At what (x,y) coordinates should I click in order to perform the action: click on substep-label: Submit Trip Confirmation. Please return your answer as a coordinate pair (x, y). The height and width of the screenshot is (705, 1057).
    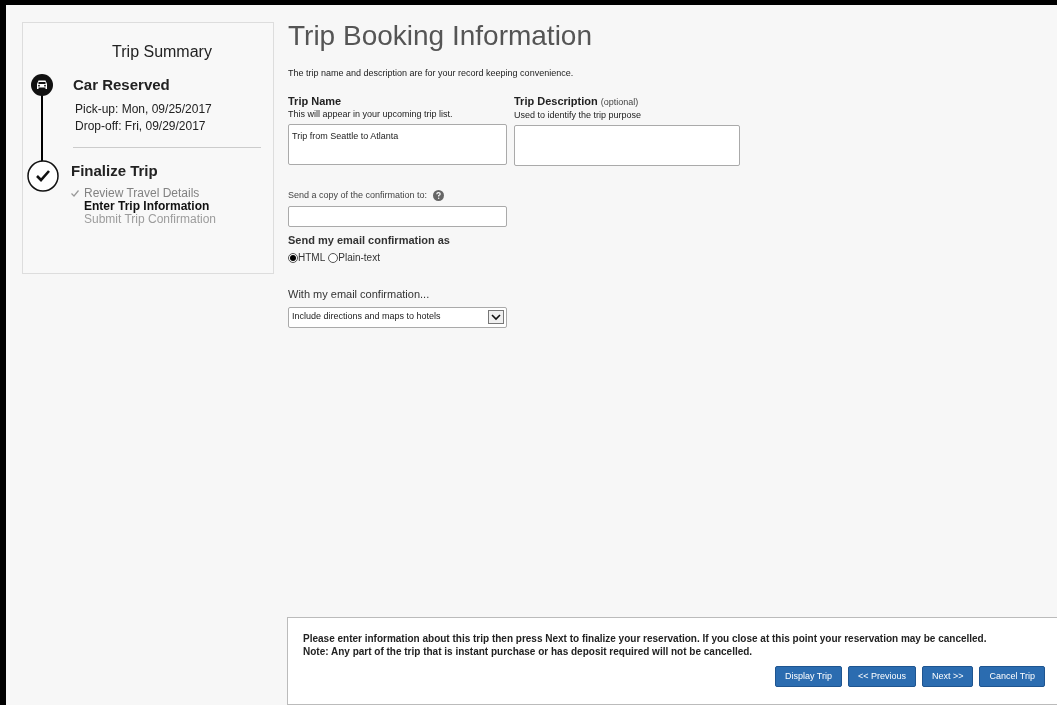
    Looking at the image, I should click on (150, 219).